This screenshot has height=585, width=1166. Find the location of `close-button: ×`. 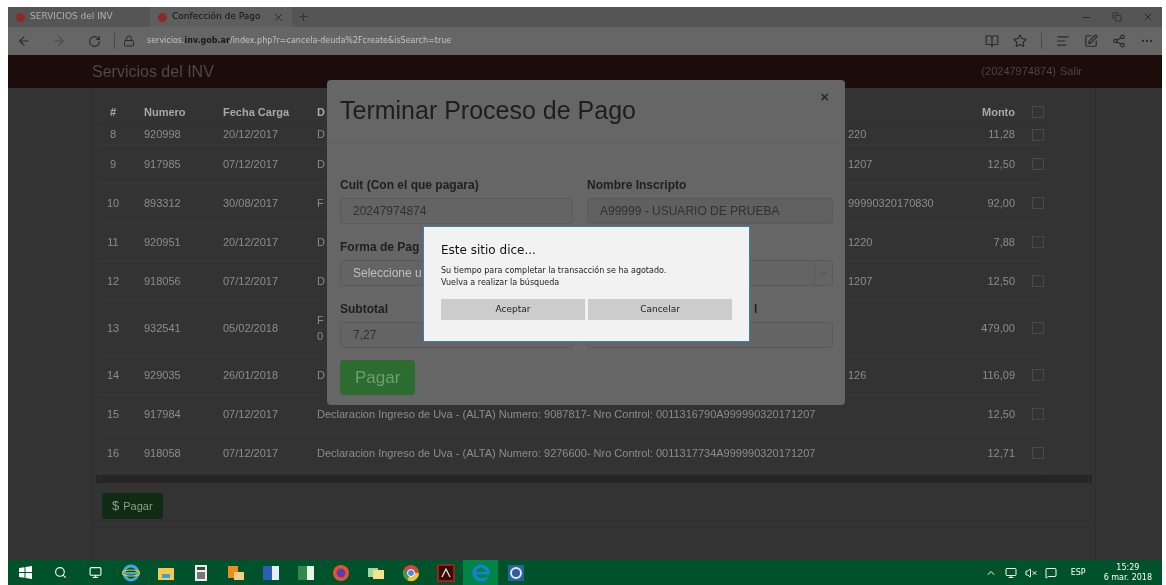

close-button: × is located at coordinates (824, 97).